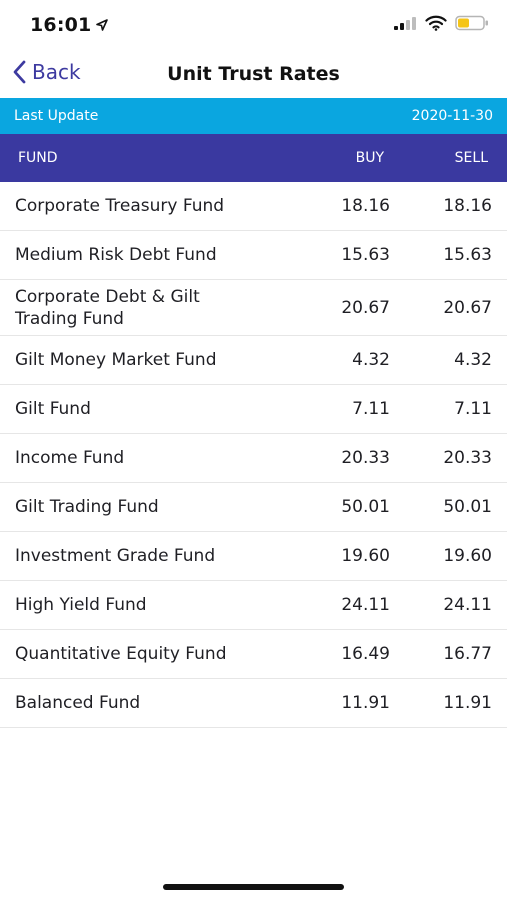 The image size is (507, 900). Describe the element at coordinates (70, 458) in the screenshot. I see `fund-name: Income Fund` at that location.